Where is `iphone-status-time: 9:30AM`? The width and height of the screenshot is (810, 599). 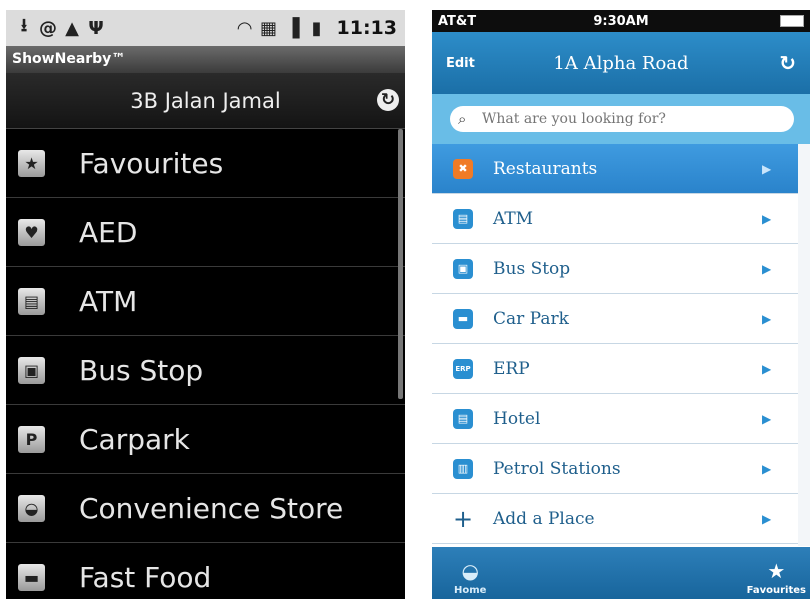 iphone-status-time: 9:30AM is located at coordinates (621, 21).